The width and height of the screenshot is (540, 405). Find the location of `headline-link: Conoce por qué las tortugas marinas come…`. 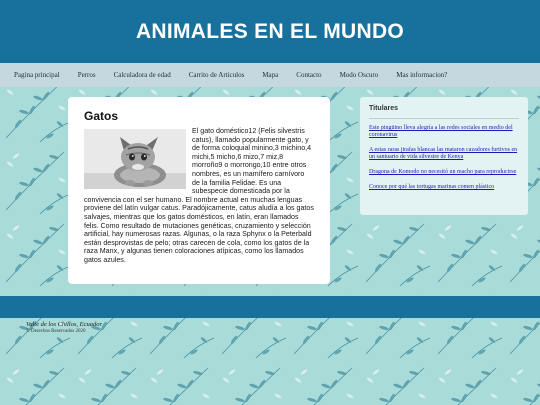

headline-link: Conoce por qué las tortugas marinas come… is located at coordinates (444, 187).